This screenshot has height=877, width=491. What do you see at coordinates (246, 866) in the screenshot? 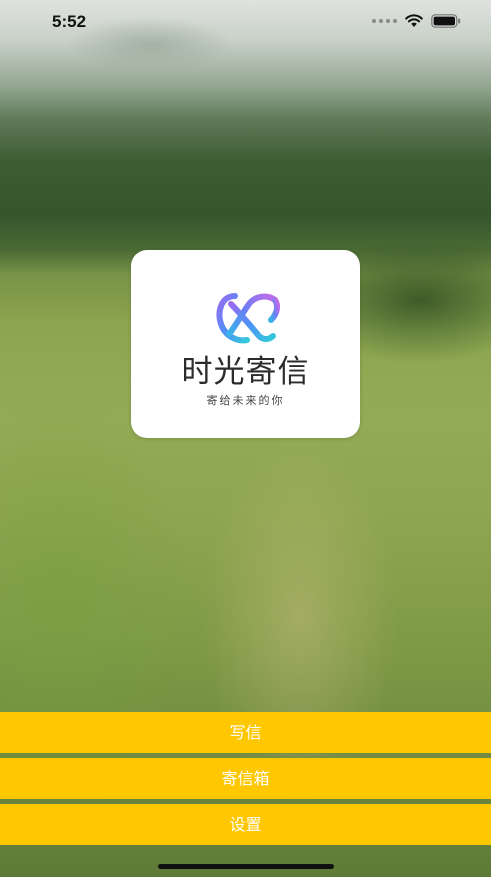
I see `home-indicator` at bounding box center [246, 866].